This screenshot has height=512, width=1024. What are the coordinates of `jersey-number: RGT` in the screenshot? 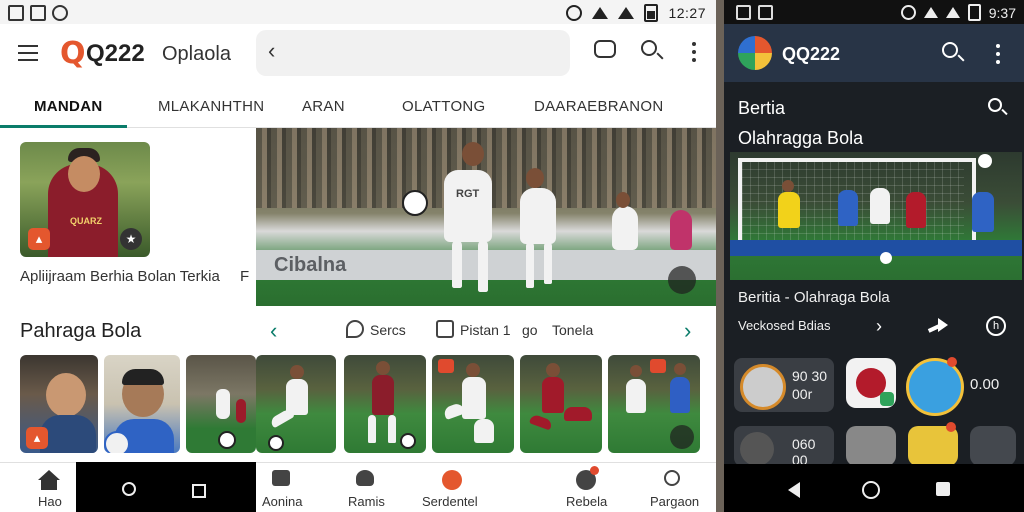 It's located at (468, 194).